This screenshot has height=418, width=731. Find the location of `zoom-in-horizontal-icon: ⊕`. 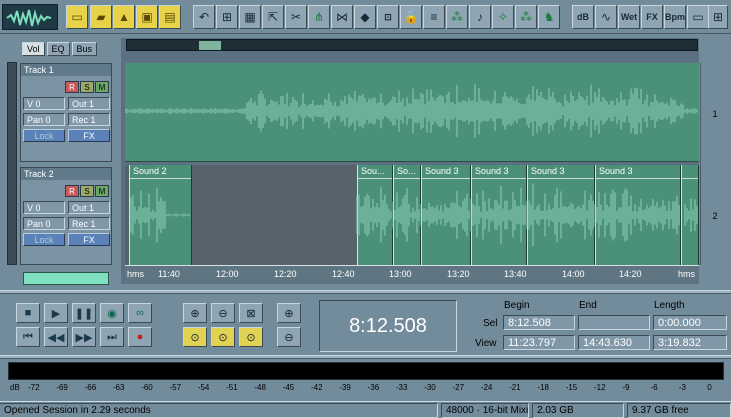

zoom-in-horizontal-icon: ⊕ is located at coordinates (195, 313).